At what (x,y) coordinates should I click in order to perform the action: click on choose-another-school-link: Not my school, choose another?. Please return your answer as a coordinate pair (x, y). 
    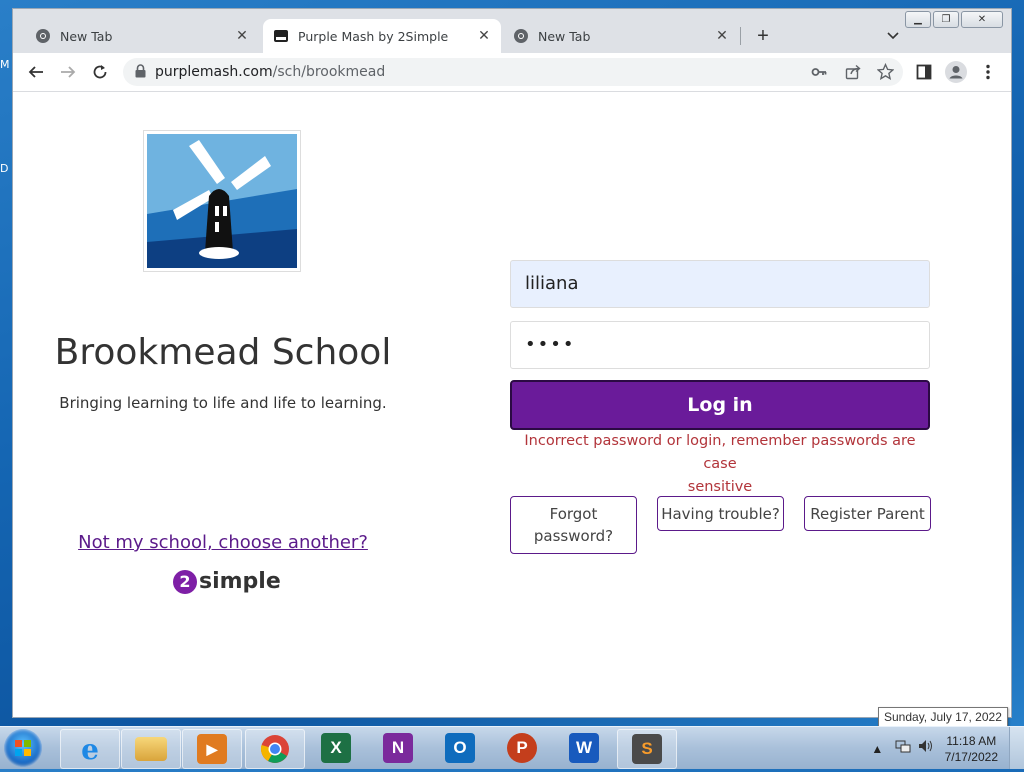
    Looking at the image, I should click on (223, 542).